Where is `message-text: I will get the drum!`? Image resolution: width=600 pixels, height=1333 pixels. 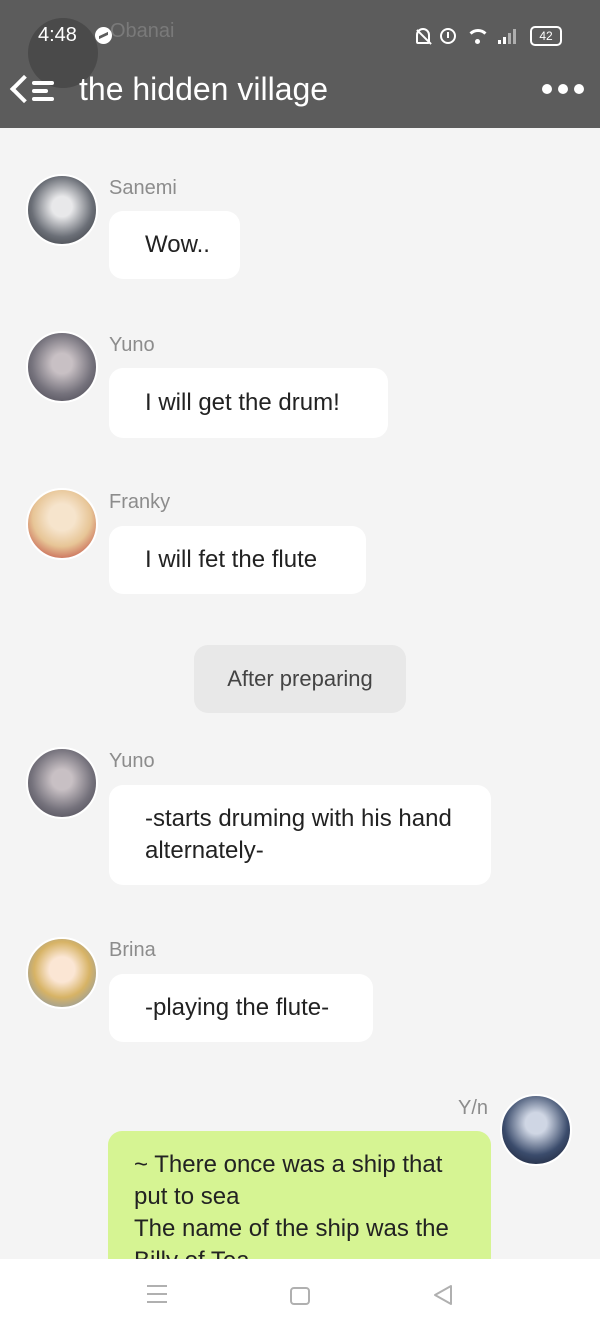
message-text: I will get the drum! is located at coordinates (242, 402).